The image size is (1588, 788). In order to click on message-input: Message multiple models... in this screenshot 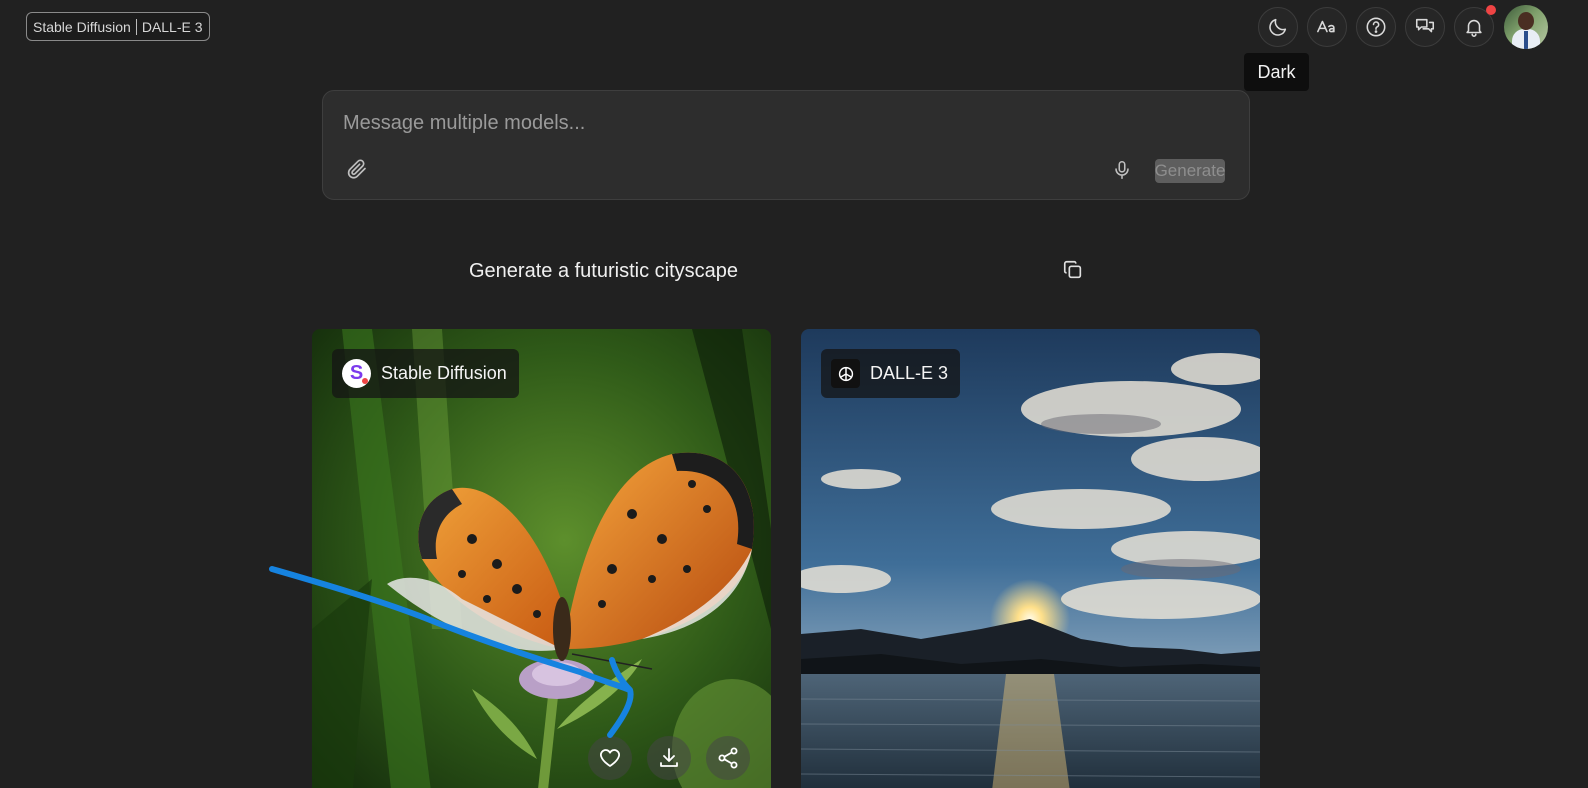, I will do `click(464, 123)`.